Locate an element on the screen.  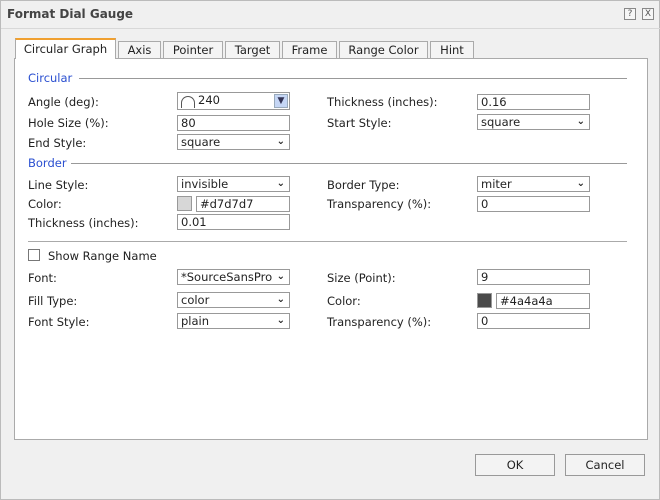
border-thickness-label: Thickness (inches): is located at coordinates (83, 223).